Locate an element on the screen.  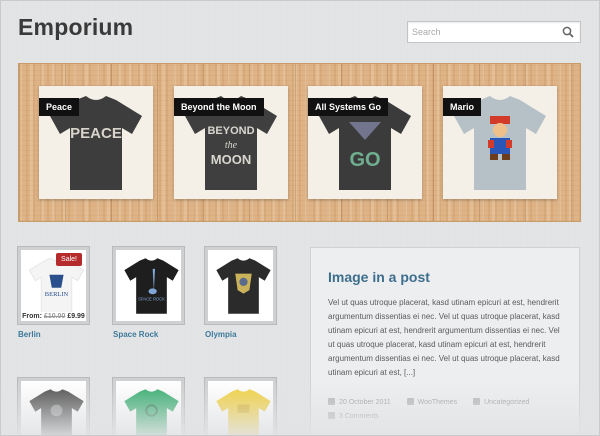
search-box is located at coordinates (494, 32).